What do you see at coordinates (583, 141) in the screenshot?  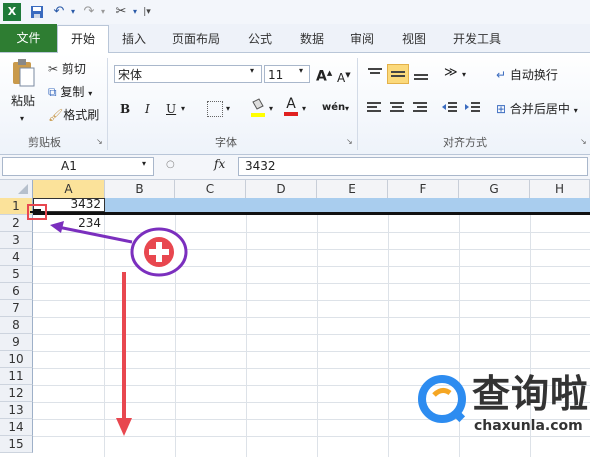 I see `alignment-launcher-icon: ↘` at bounding box center [583, 141].